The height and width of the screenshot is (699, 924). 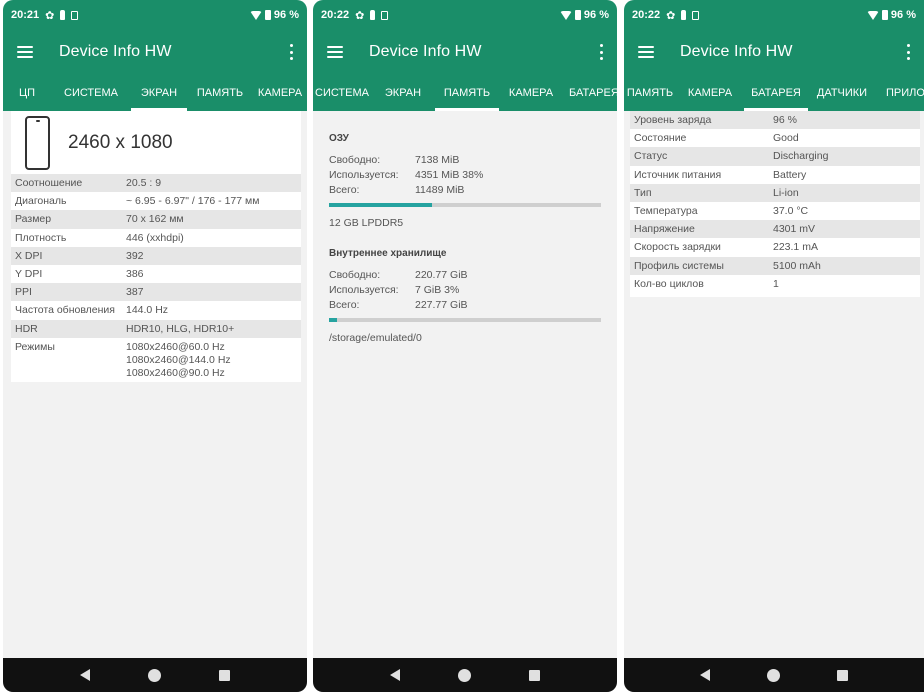 I want to click on info-value: 70 x 162 мм, so click(x=155, y=219).